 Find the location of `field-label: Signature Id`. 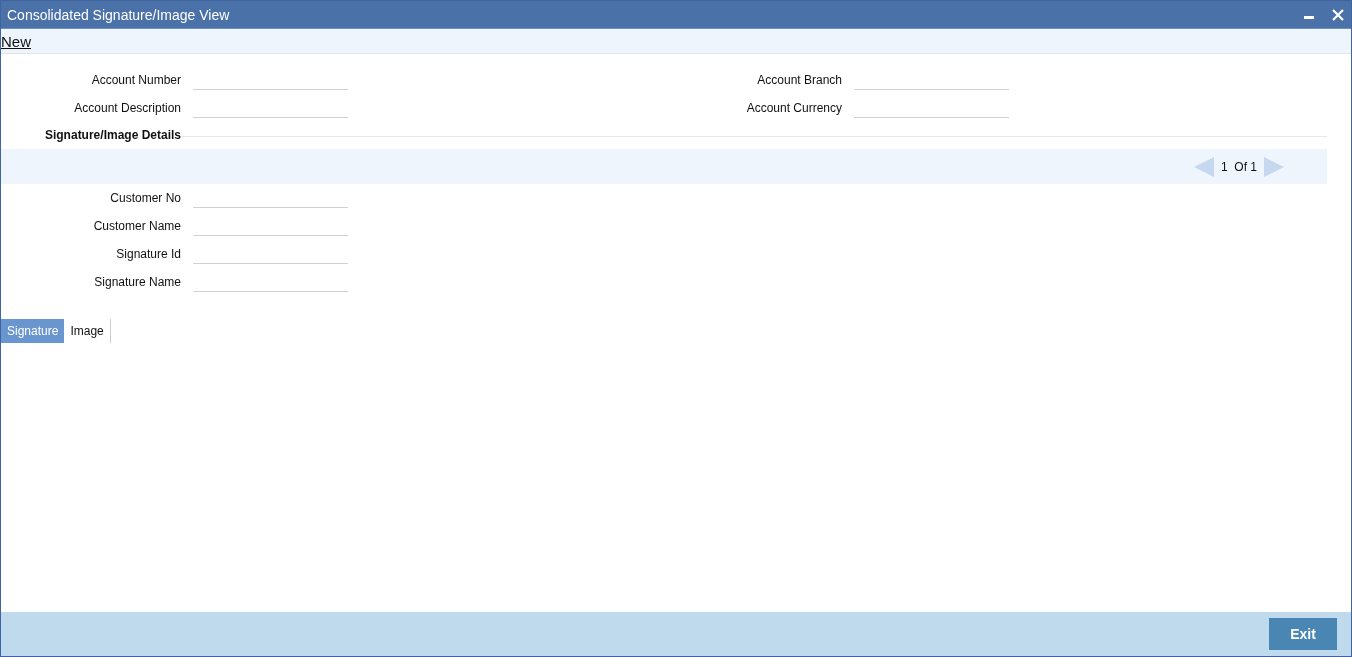

field-label: Signature Id is located at coordinates (148, 254).